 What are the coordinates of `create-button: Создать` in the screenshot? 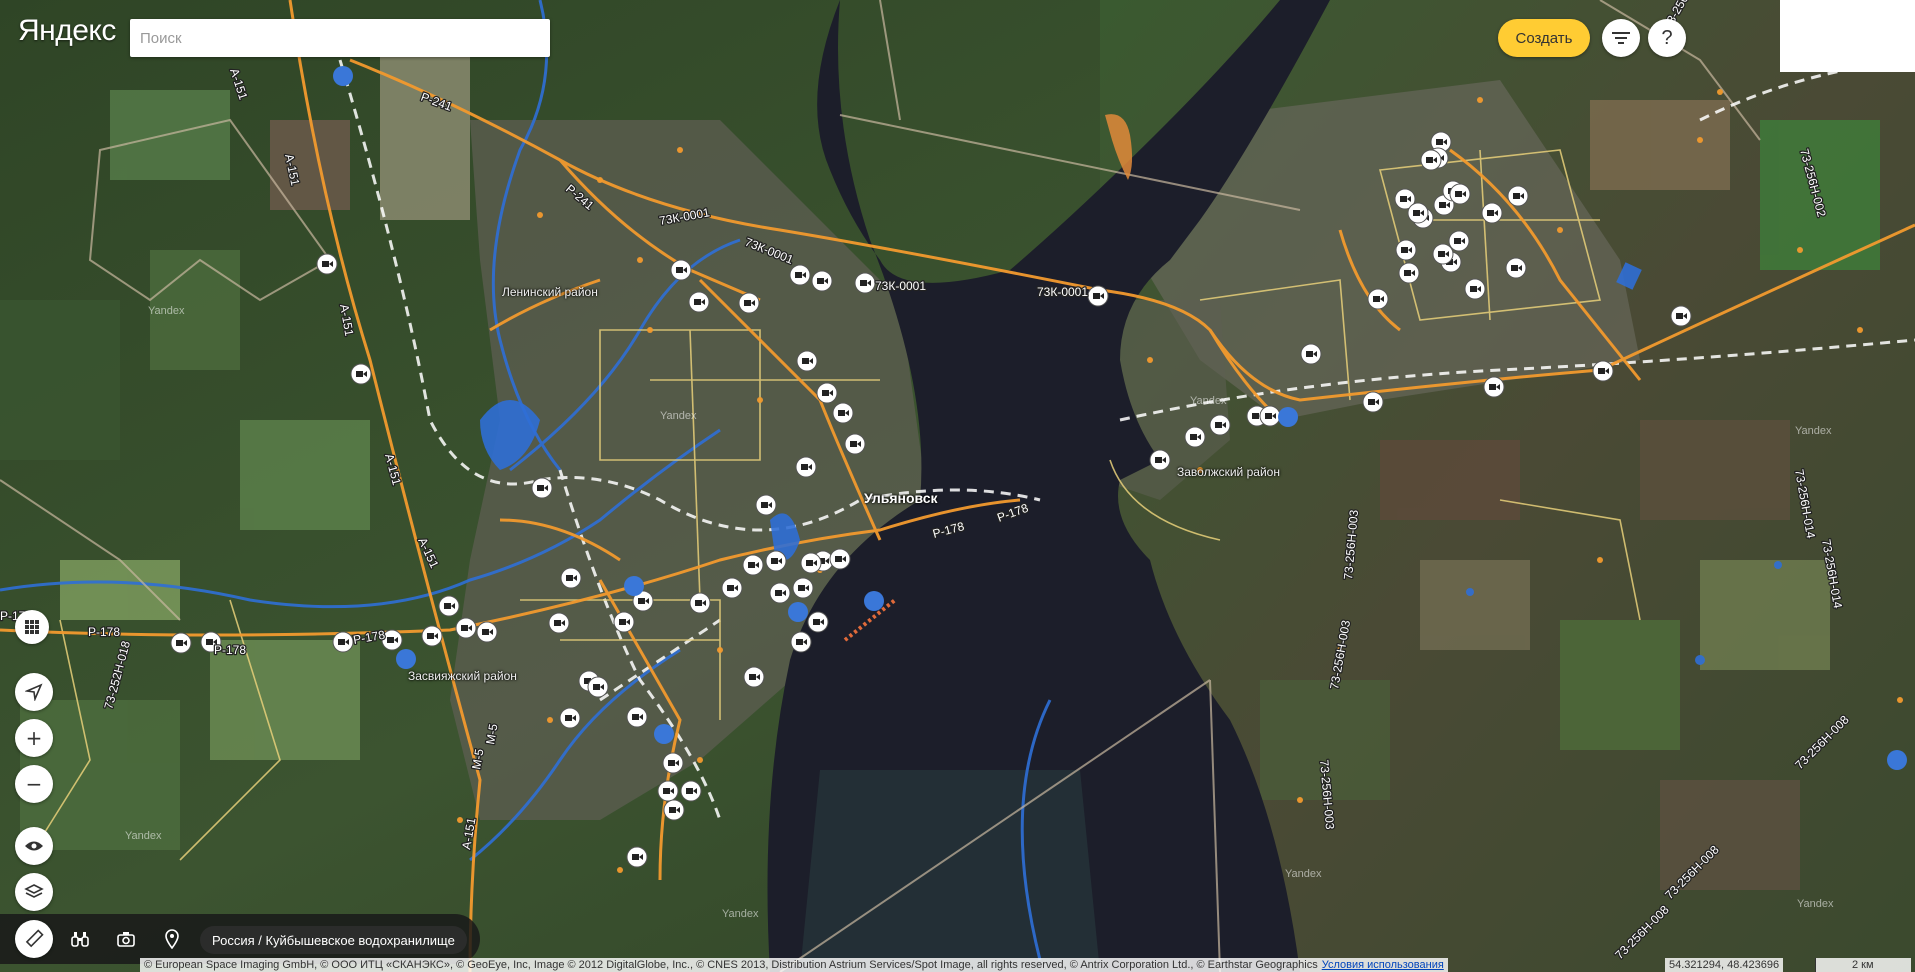 It's located at (1544, 38).